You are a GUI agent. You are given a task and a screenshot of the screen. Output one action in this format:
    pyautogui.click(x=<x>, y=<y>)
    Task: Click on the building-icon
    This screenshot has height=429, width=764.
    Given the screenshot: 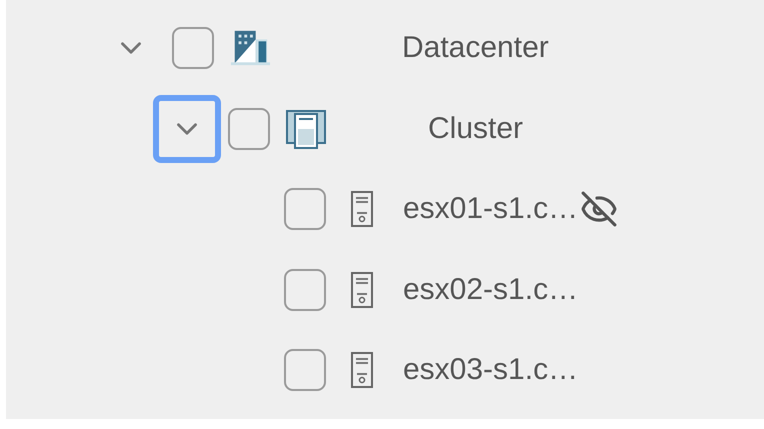 What is the action you would take?
    pyautogui.click(x=250, y=48)
    